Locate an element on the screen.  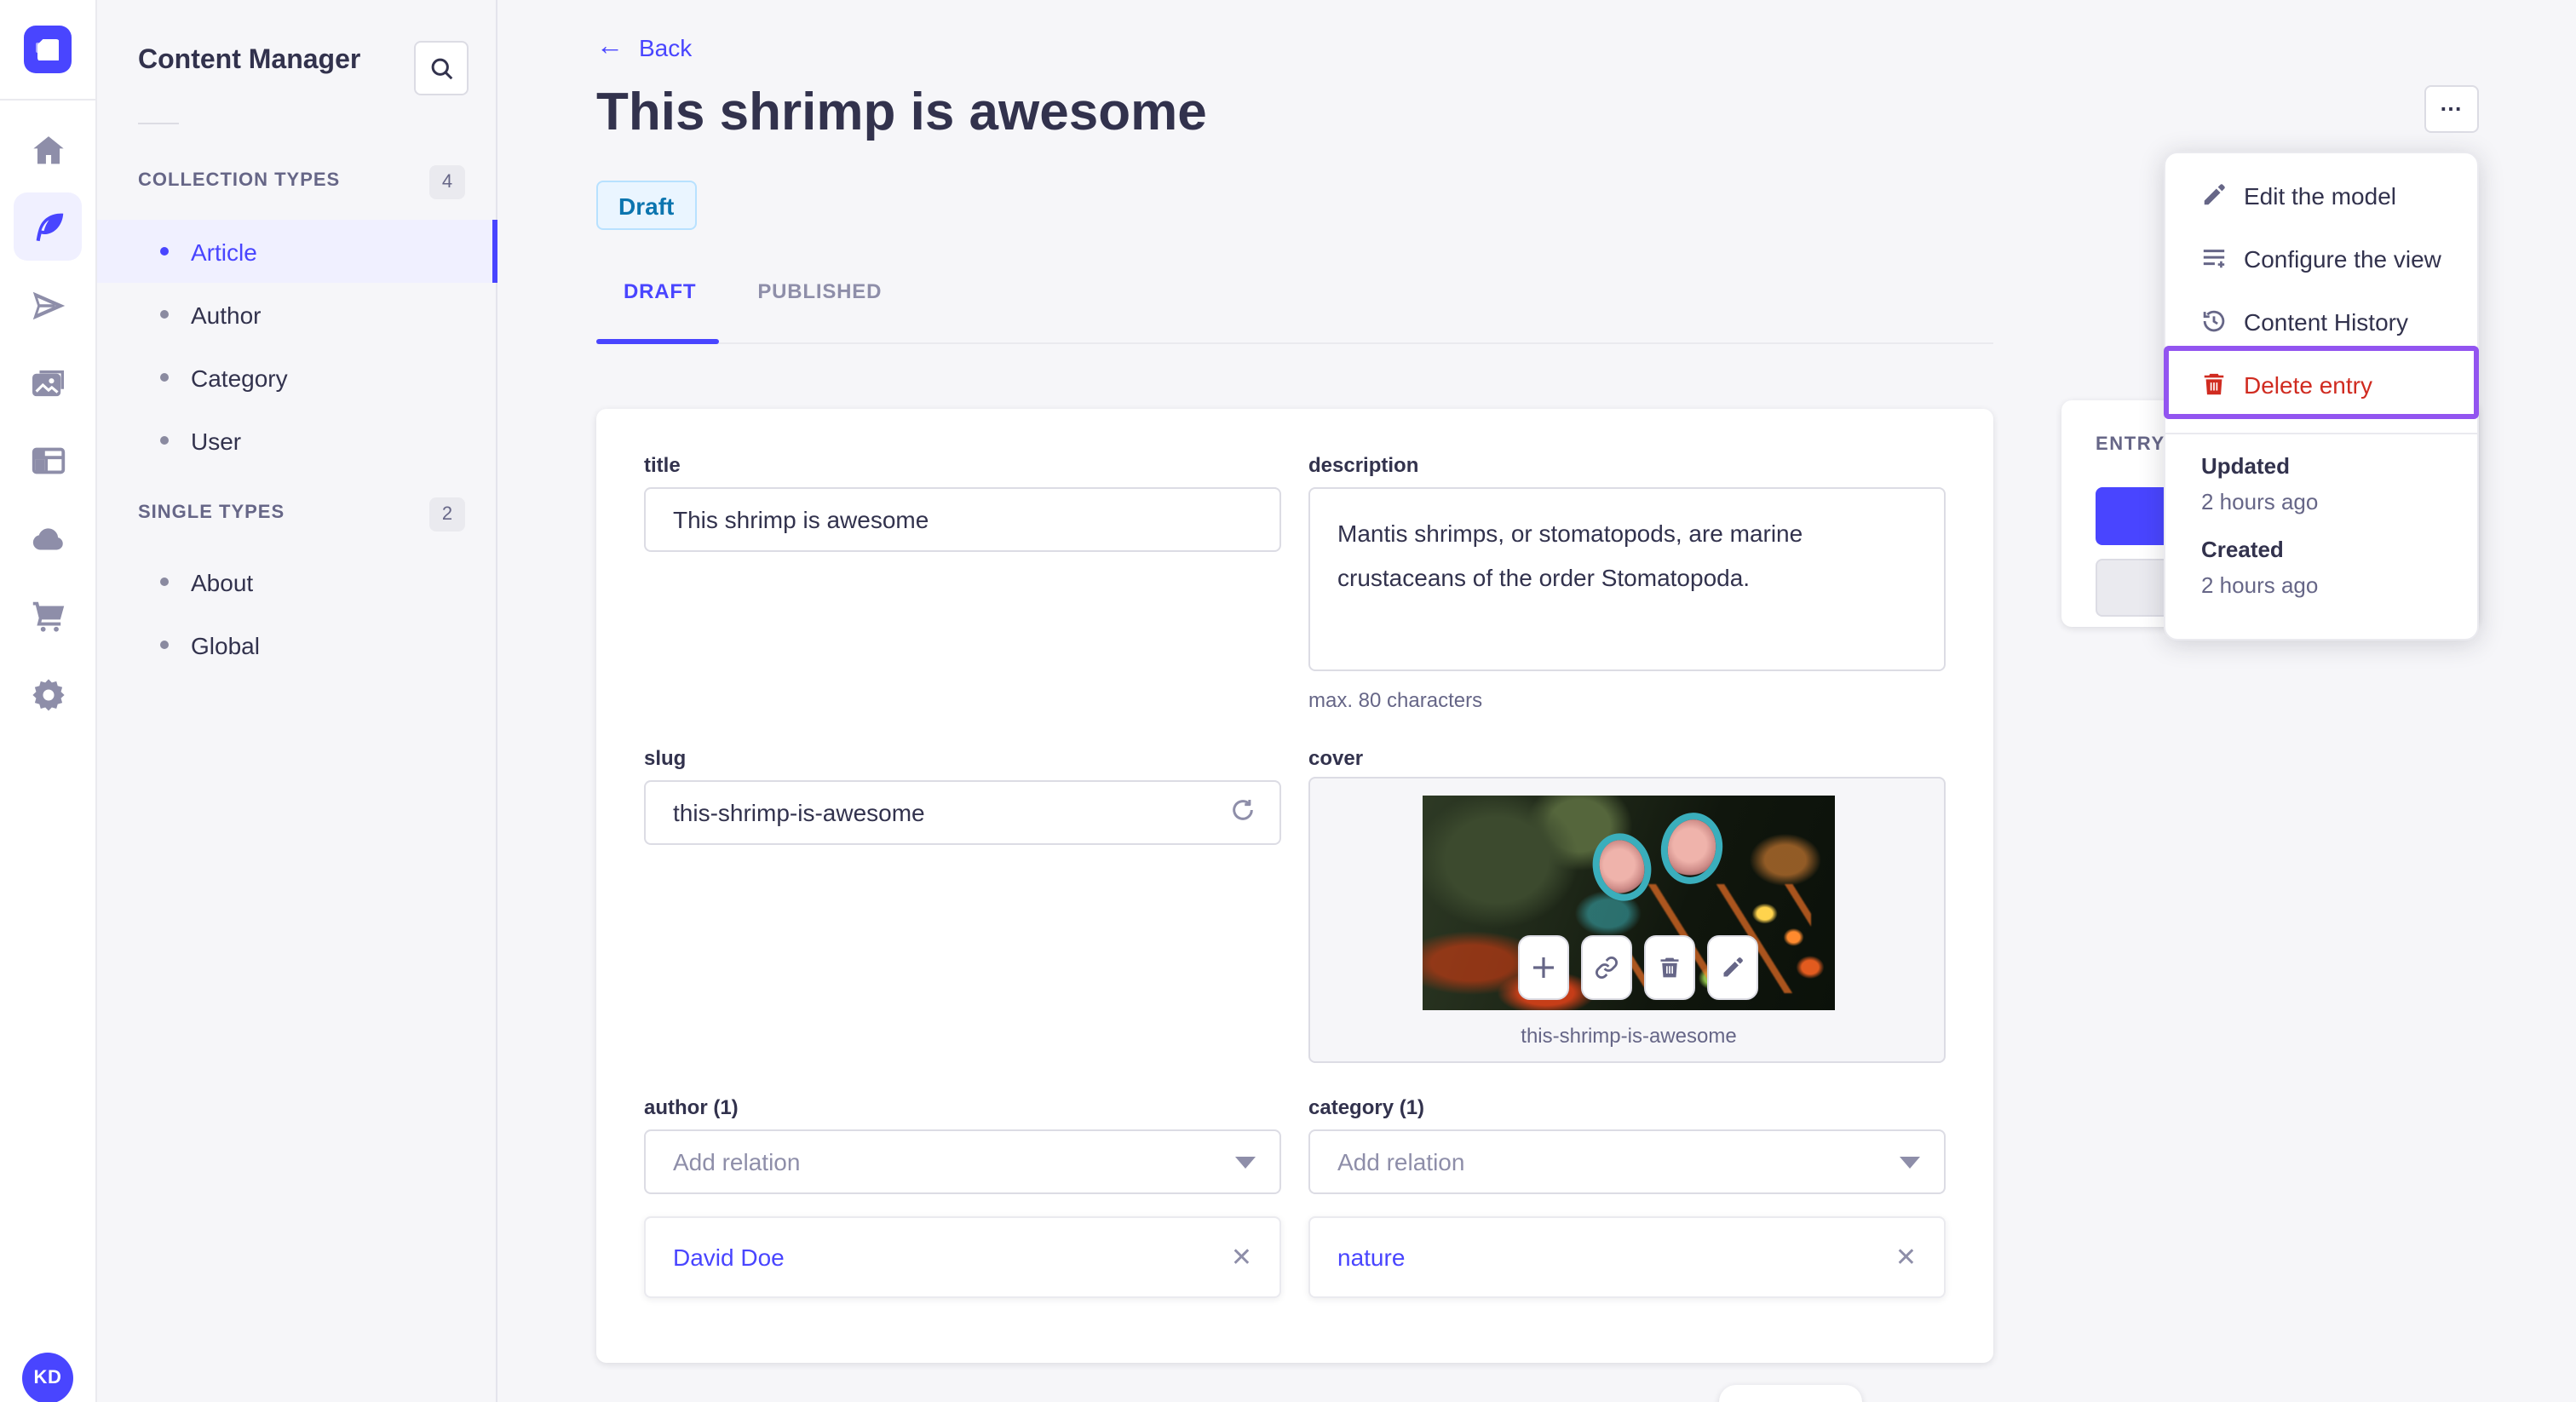
tabs-divider is located at coordinates (1294, 343).